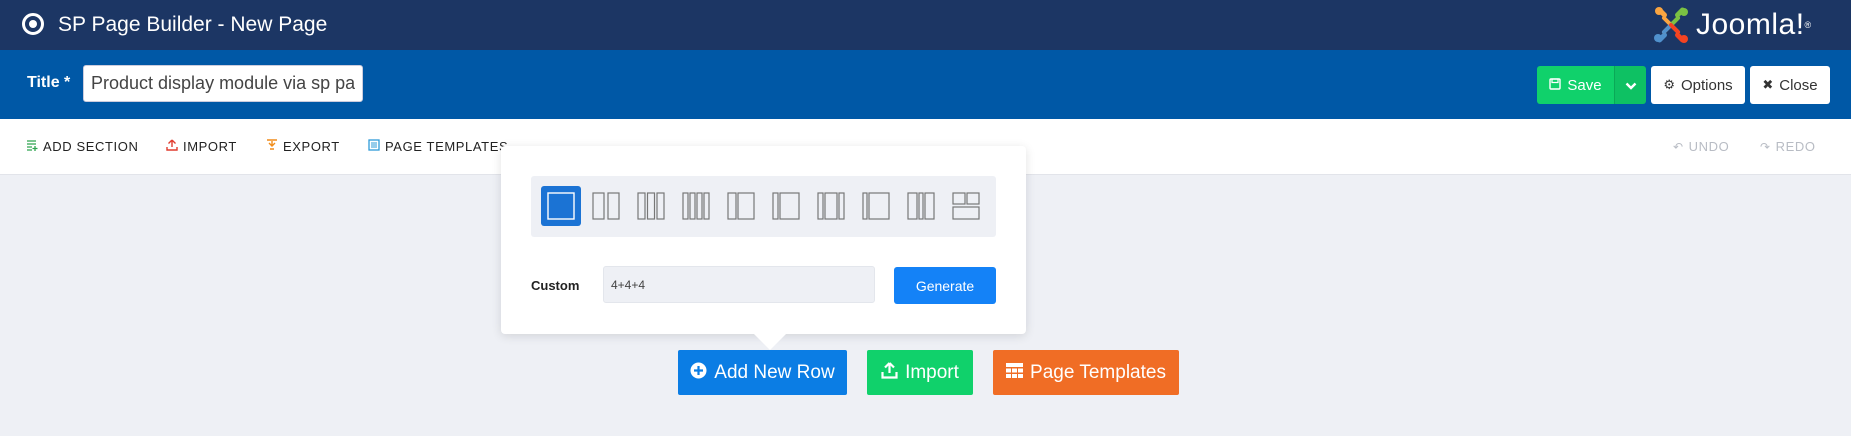 The width and height of the screenshot is (1851, 436). I want to click on undo-icon: ↶, so click(1678, 146).